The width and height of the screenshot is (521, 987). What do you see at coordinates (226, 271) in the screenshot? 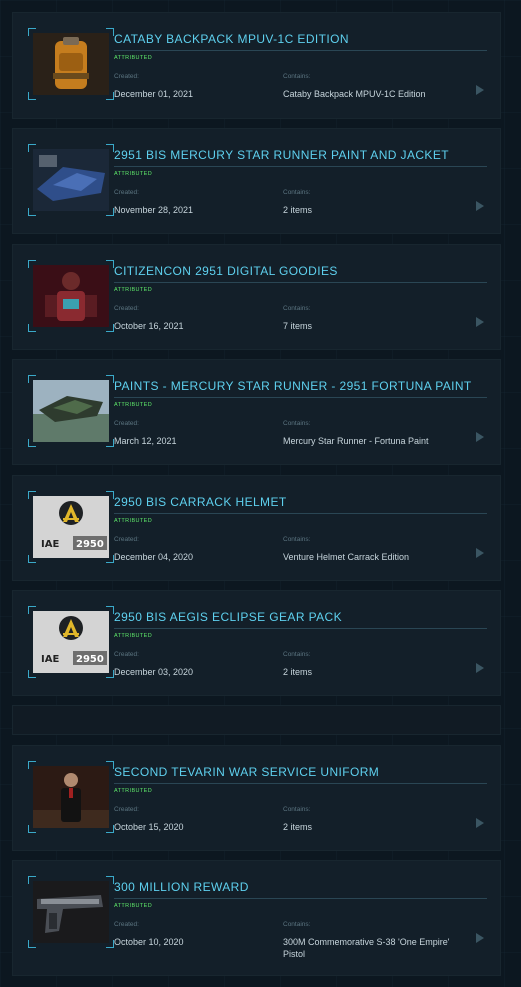
I see `pledge-title: CITIZENCON 2951 DIGITAL GOODIES` at bounding box center [226, 271].